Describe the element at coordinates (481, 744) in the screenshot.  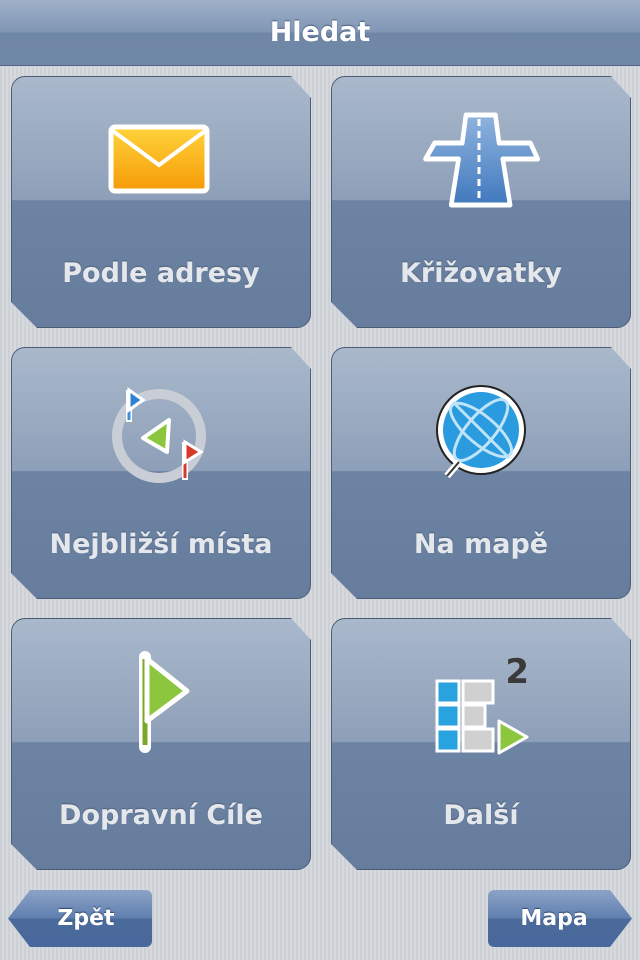
I see `menu-tile: 2 Další` at that location.